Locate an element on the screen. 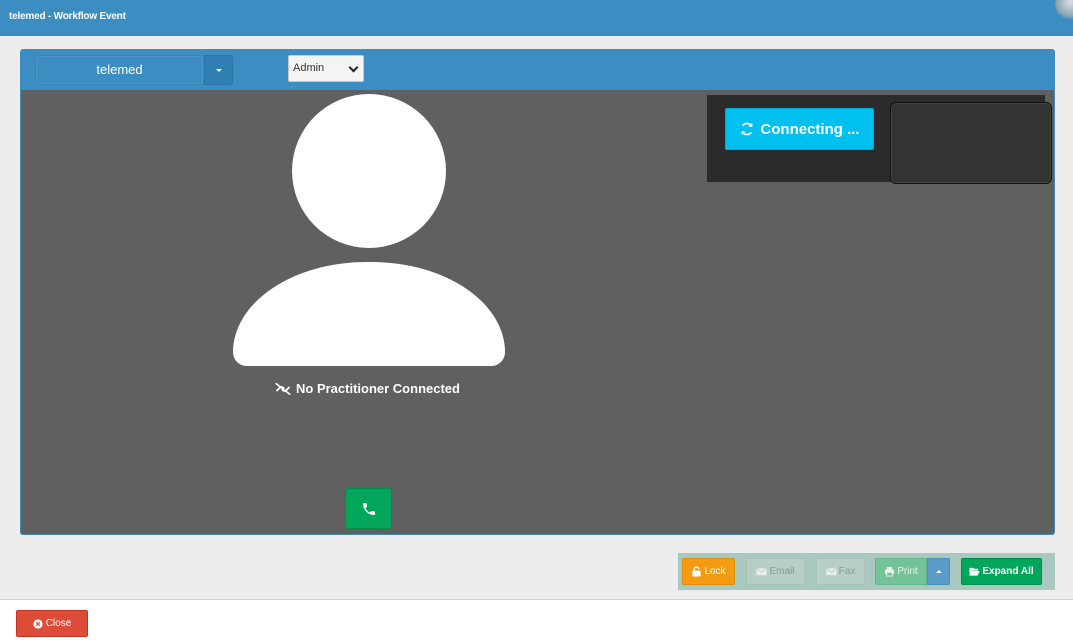 This screenshot has width=1073, height=642. telemed-group-dropdown: telemed is located at coordinates (134, 70).